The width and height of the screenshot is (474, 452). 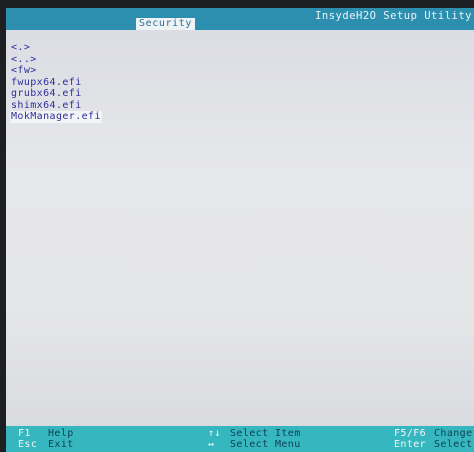 I want to click on file-item-current-dir: <.>, so click(x=56, y=48).